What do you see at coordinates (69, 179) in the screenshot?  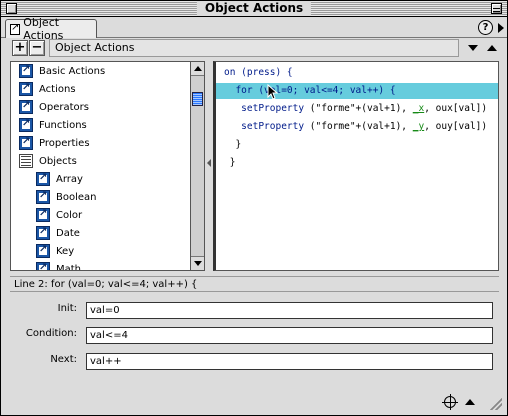 I see `toolbox-item-label: Array` at bounding box center [69, 179].